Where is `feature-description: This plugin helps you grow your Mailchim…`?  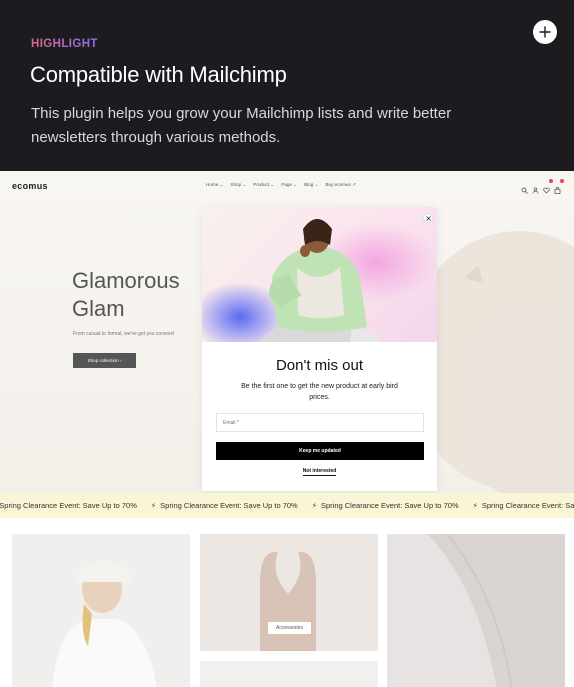 feature-description: This plugin helps you grow your Mailchim… is located at coordinates (241, 125).